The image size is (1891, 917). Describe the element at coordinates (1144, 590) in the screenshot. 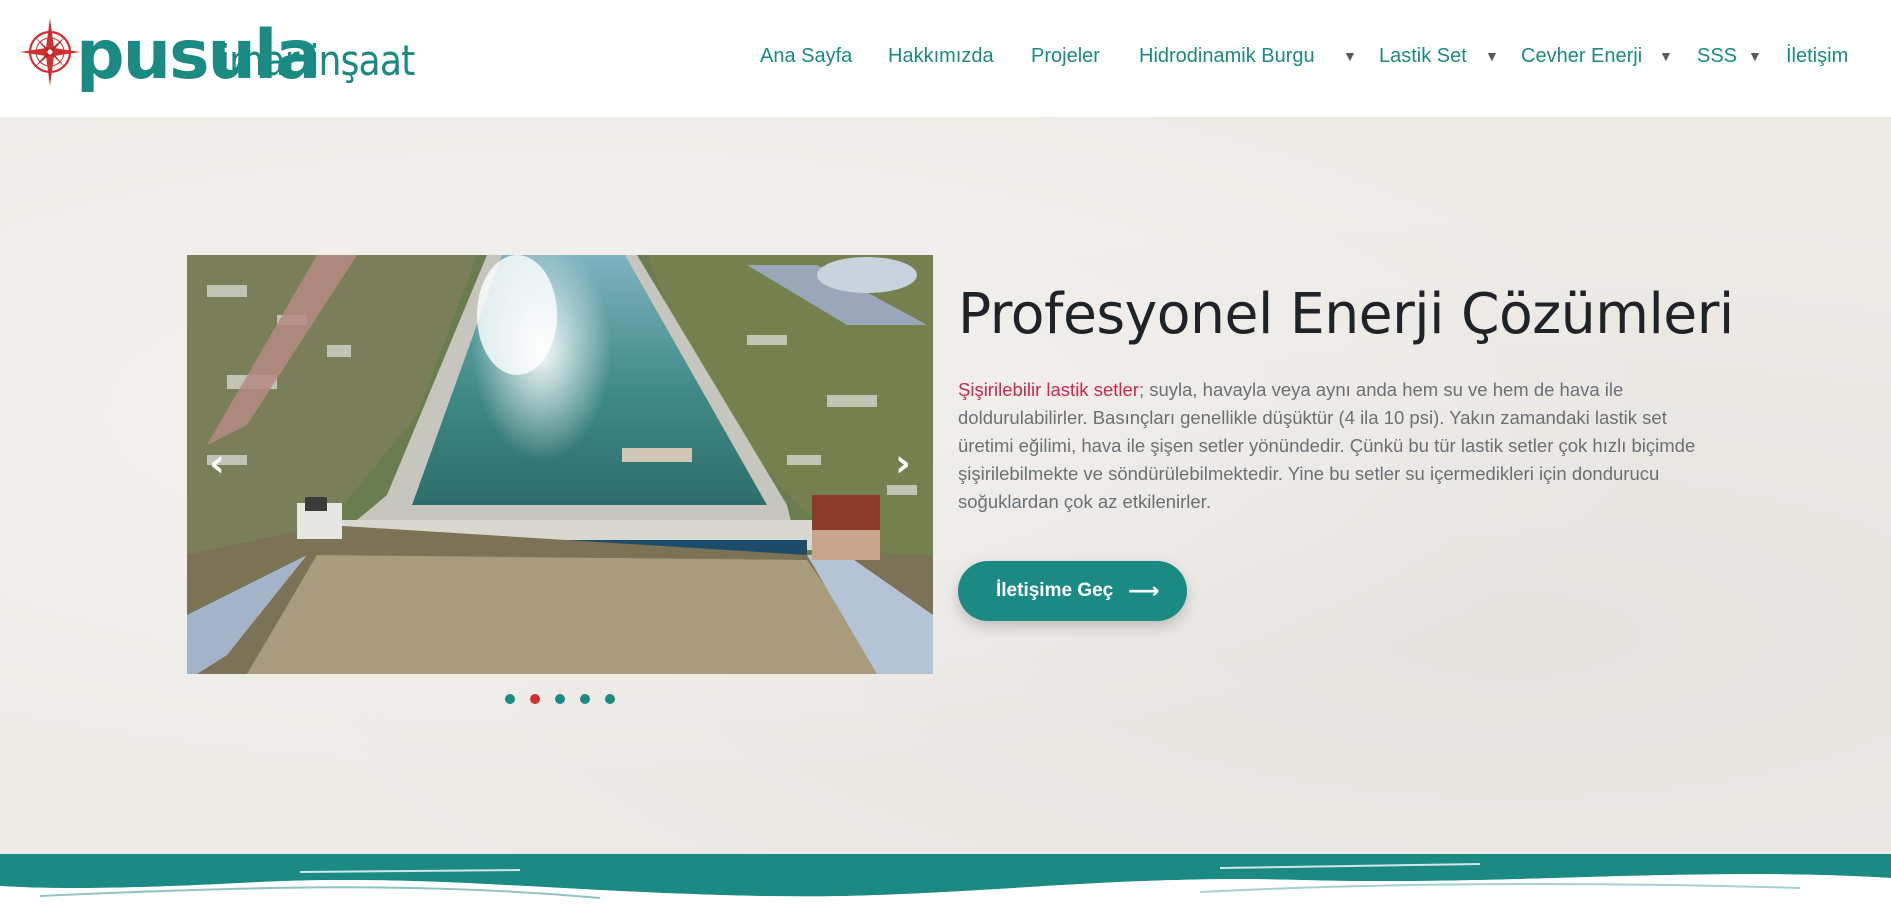

I see `arrow-right-icon: ⟶` at that location.